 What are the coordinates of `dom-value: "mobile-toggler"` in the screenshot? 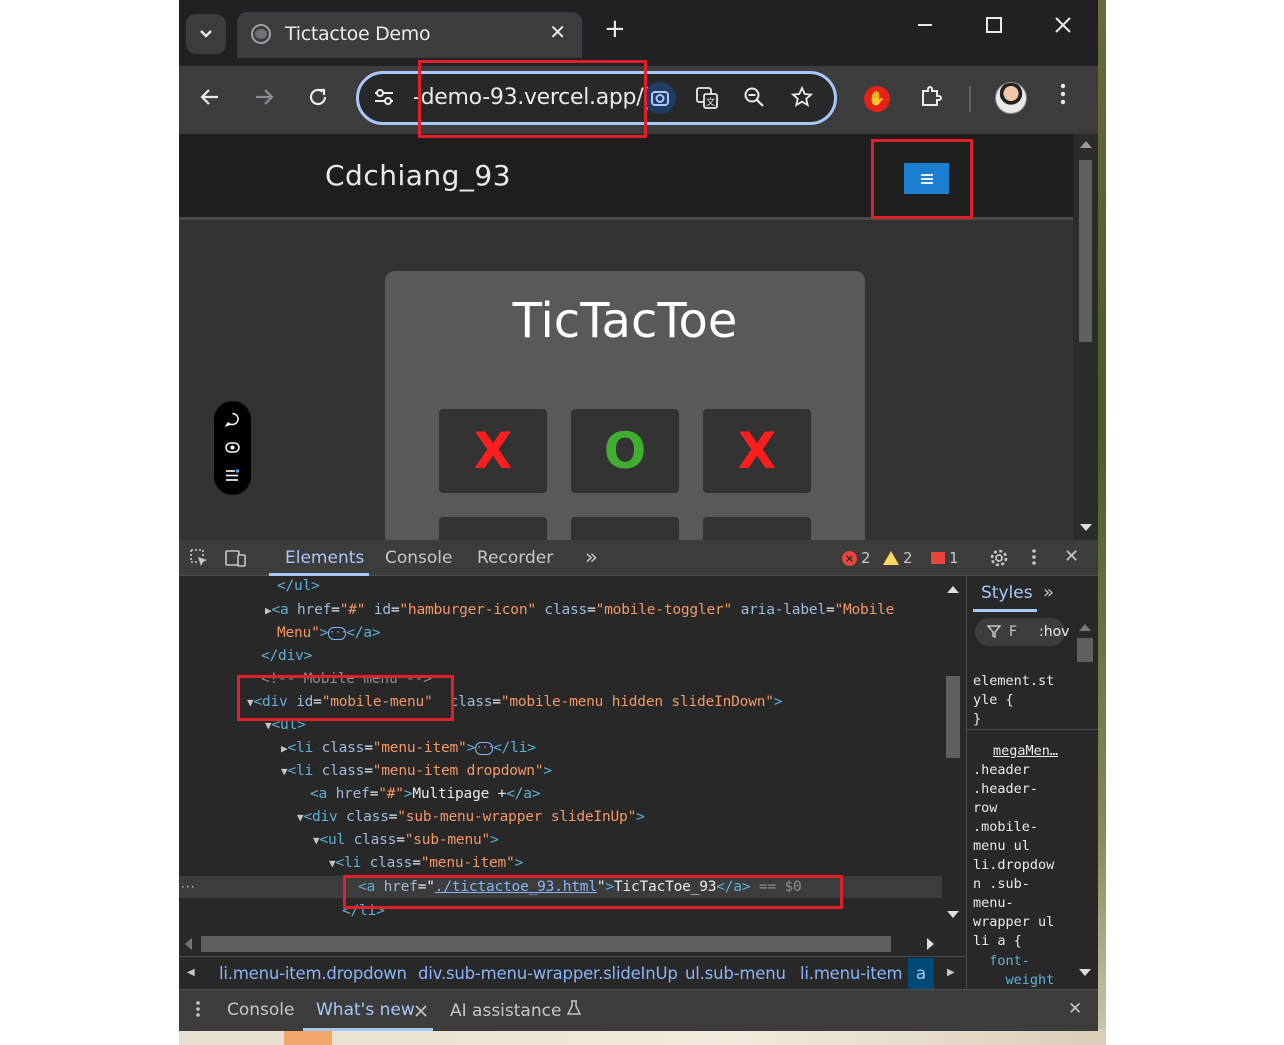 It's located at (664, 610).